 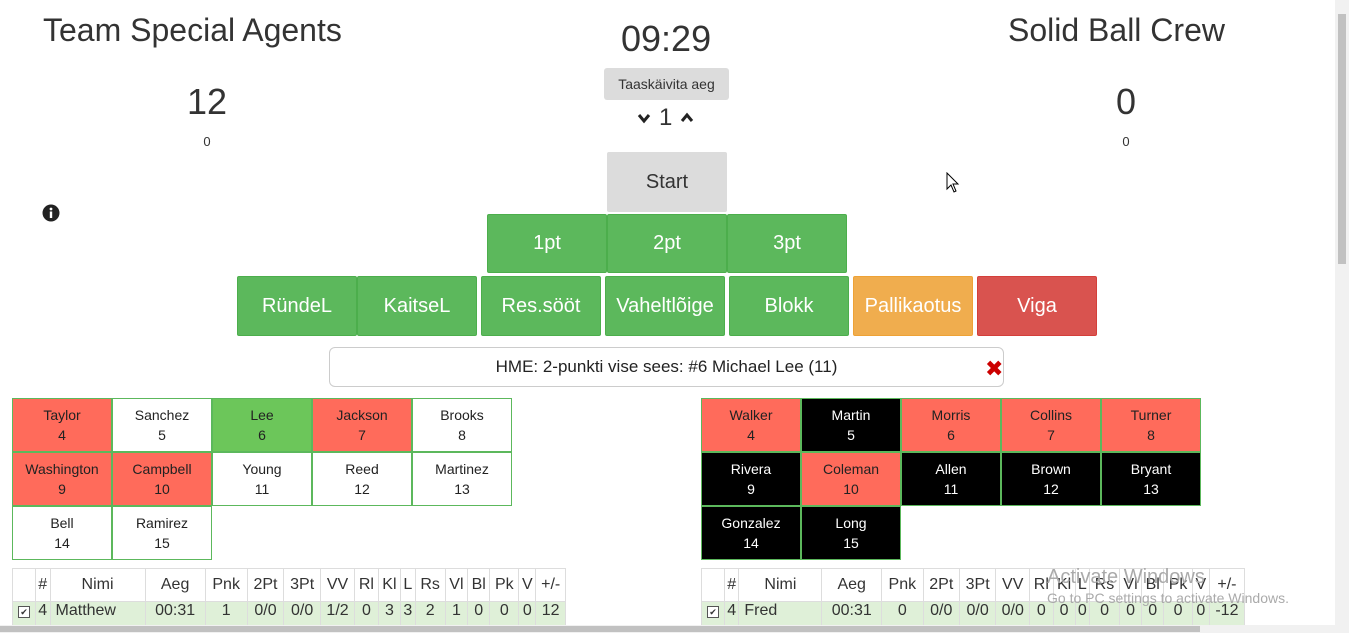 What do you see at coordinates (1037, 306) in the screenshot?
I see `foul-button: Viga` at bounding box center [1037, 306].